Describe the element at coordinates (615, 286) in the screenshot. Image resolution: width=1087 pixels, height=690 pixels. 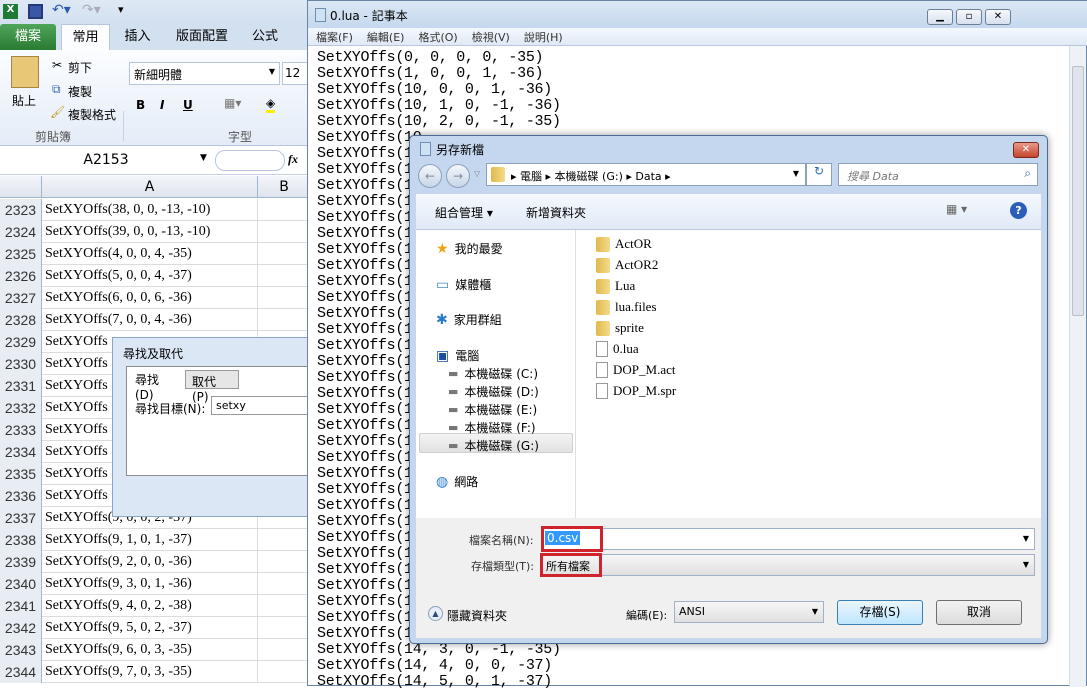
I see `file-item: Lua` at that location.